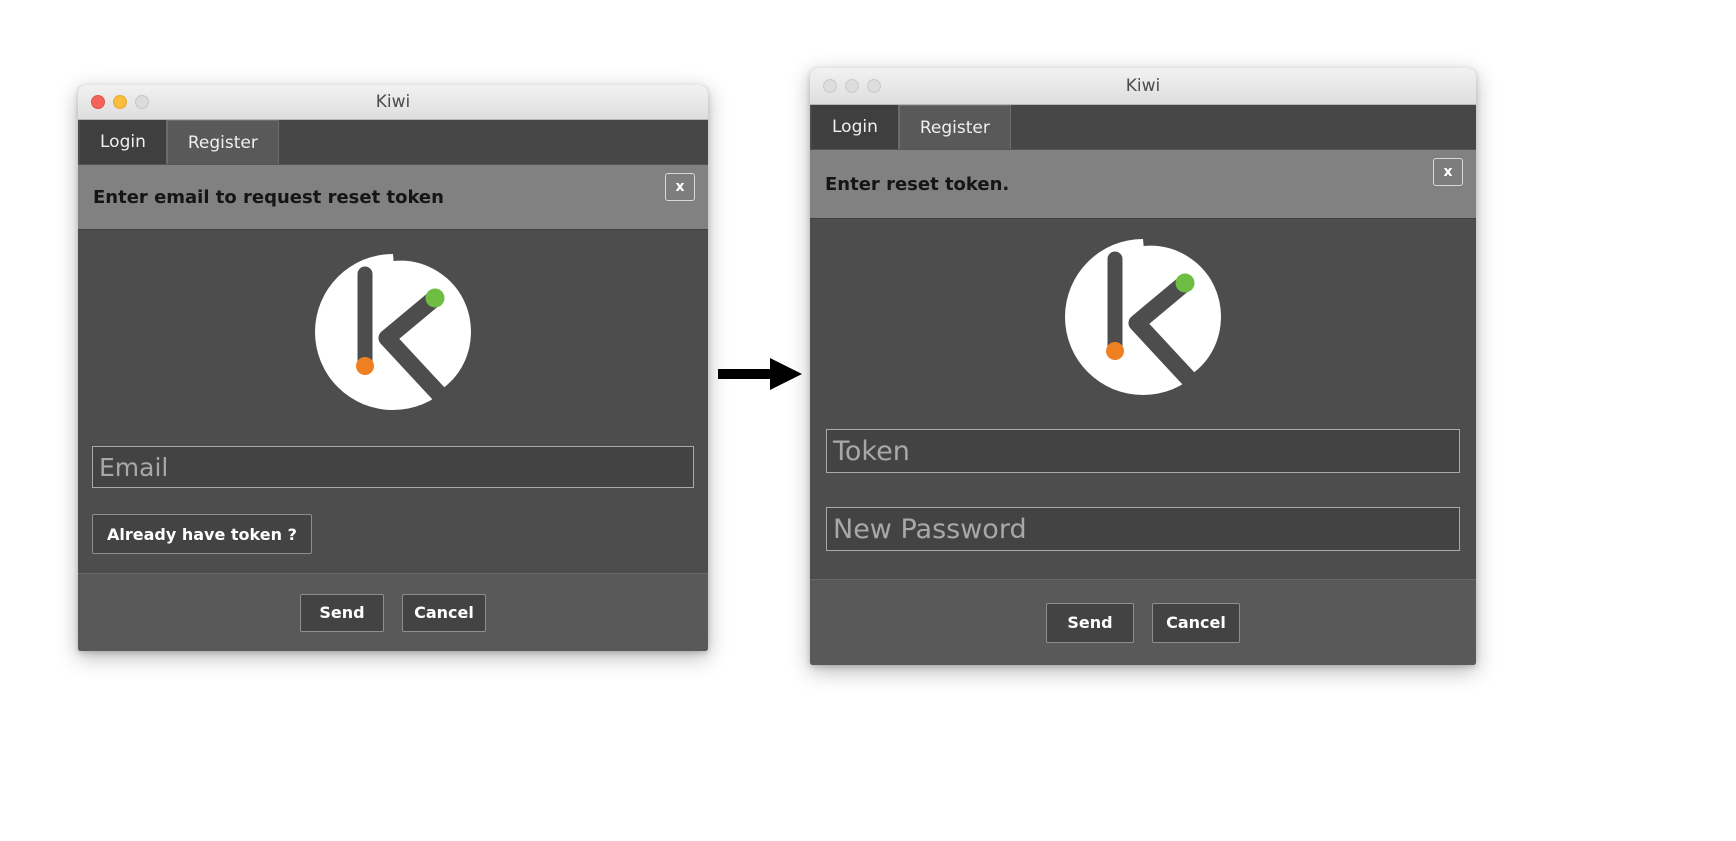 The image size is (1736, 841). I want to click on token-input: Token, so click(1143, 451).